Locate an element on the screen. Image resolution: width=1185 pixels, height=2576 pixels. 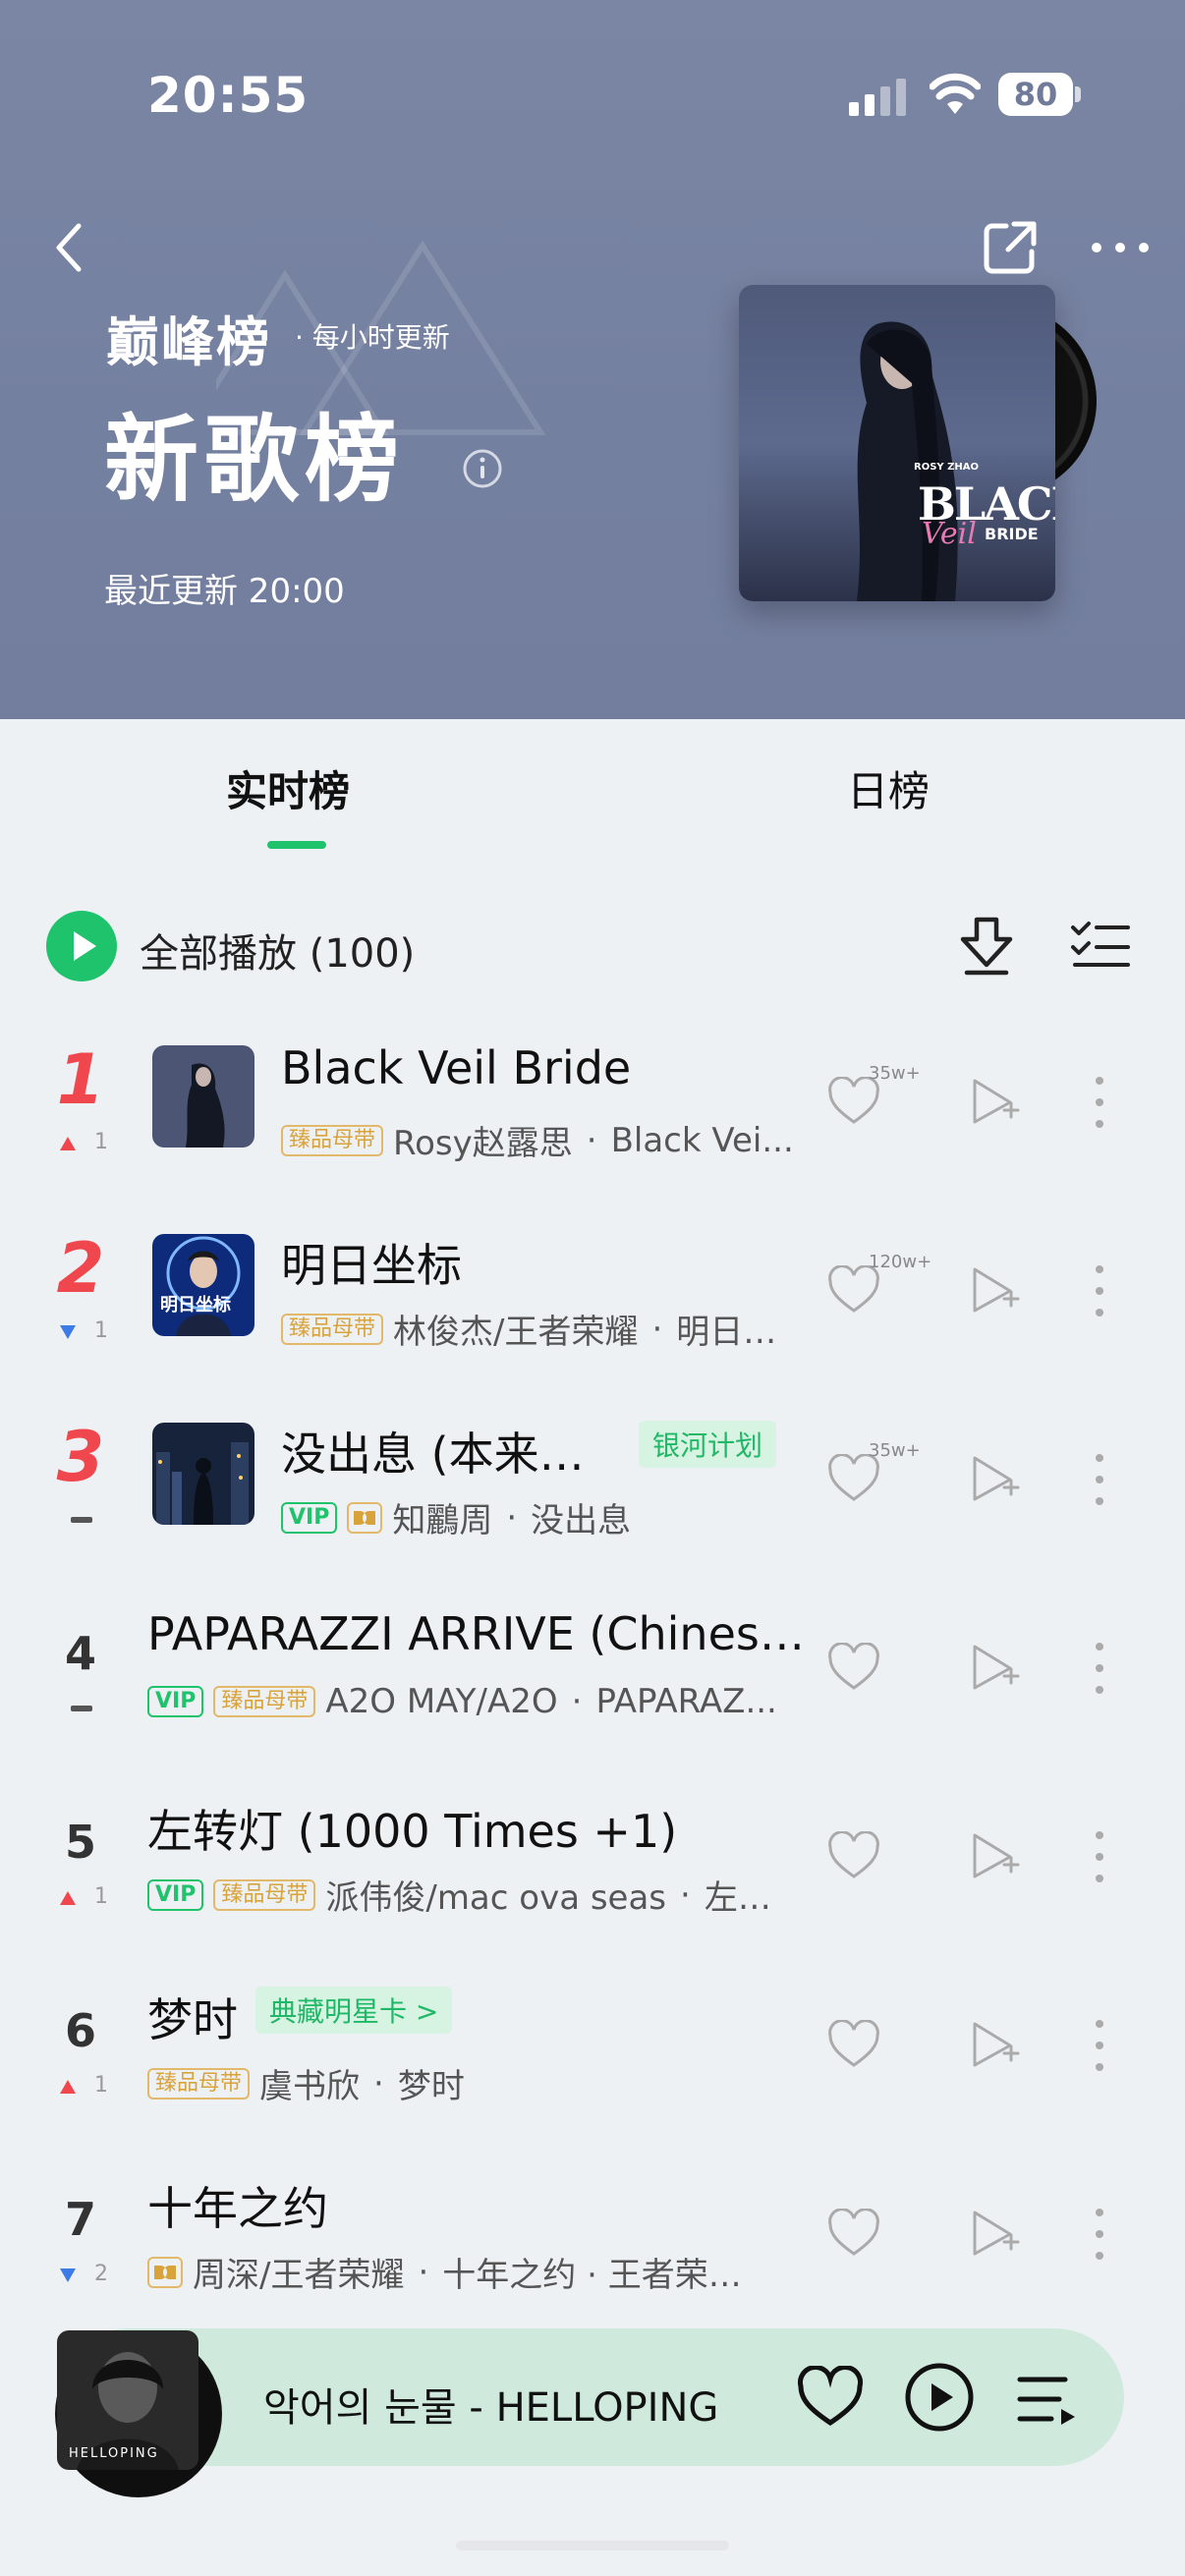
chart-brand: 巅峰榜 is located at coordinates (189, 341).